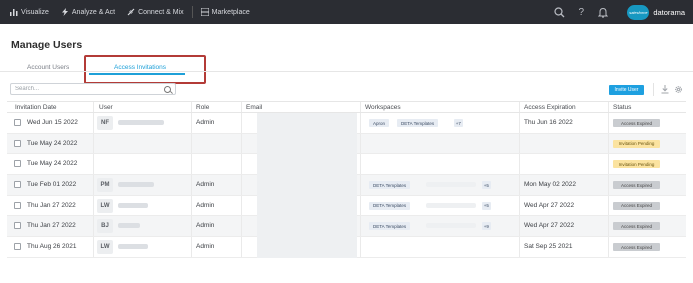 The image size is (693, 283). I want to click on avatar: PM, so click(105, 185).